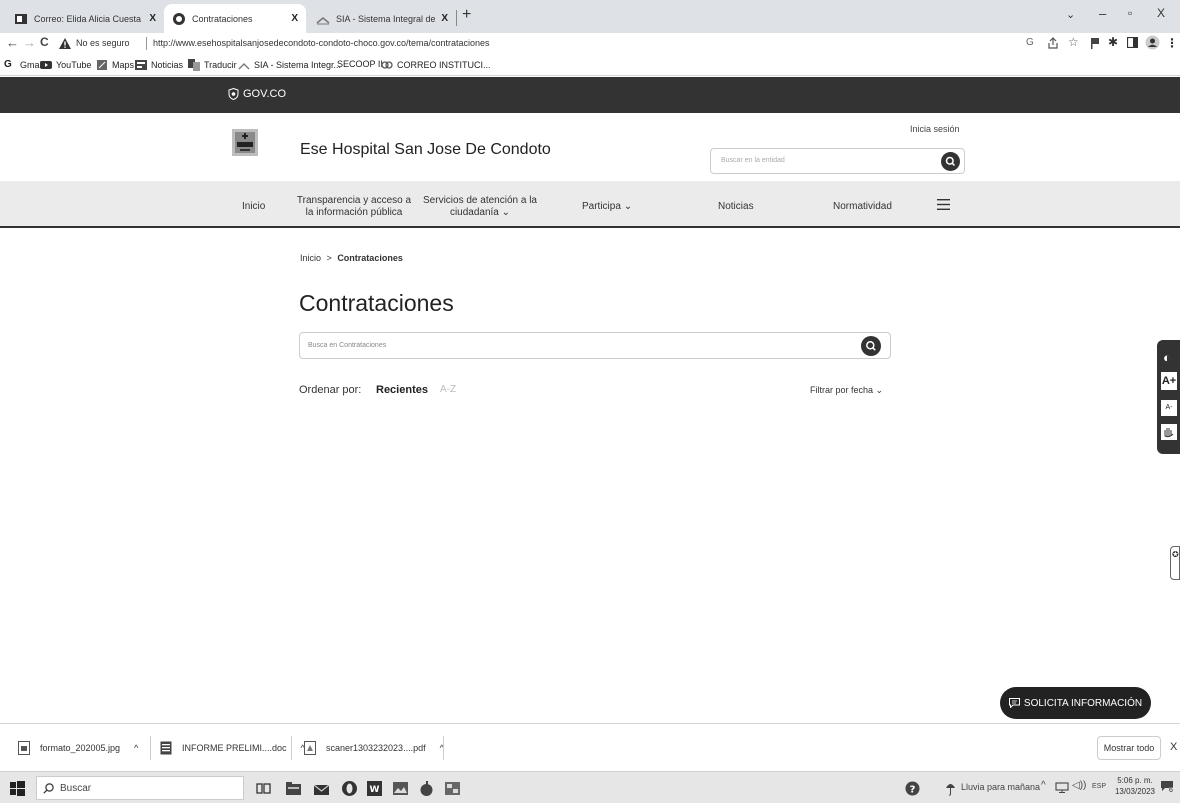 This screenshot has width=1180, height=803. Describe the element at coordinates (1099, 786) in the screenshot. I see `language-indicator: ESP` at that location.